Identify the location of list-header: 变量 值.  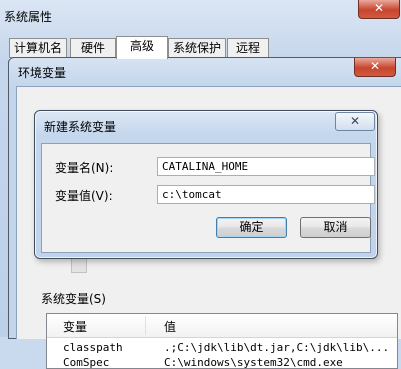
(222, 326).